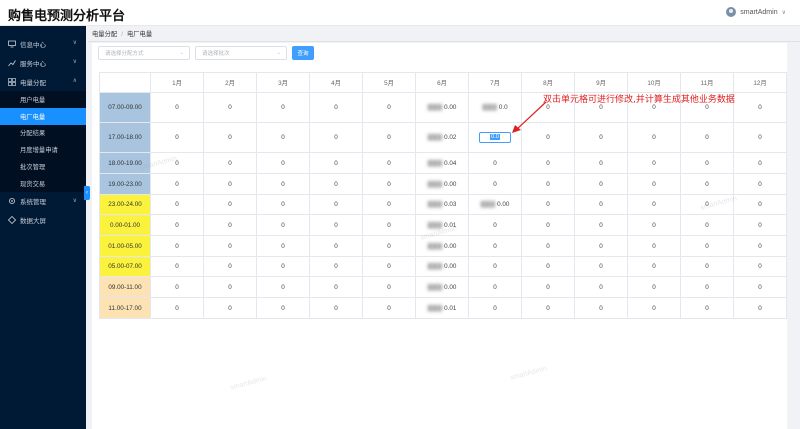 The height and width of the screenshot is (429, 800). I want to click on table-cell: ▇▇▇ 0.03, so click(442, 204).